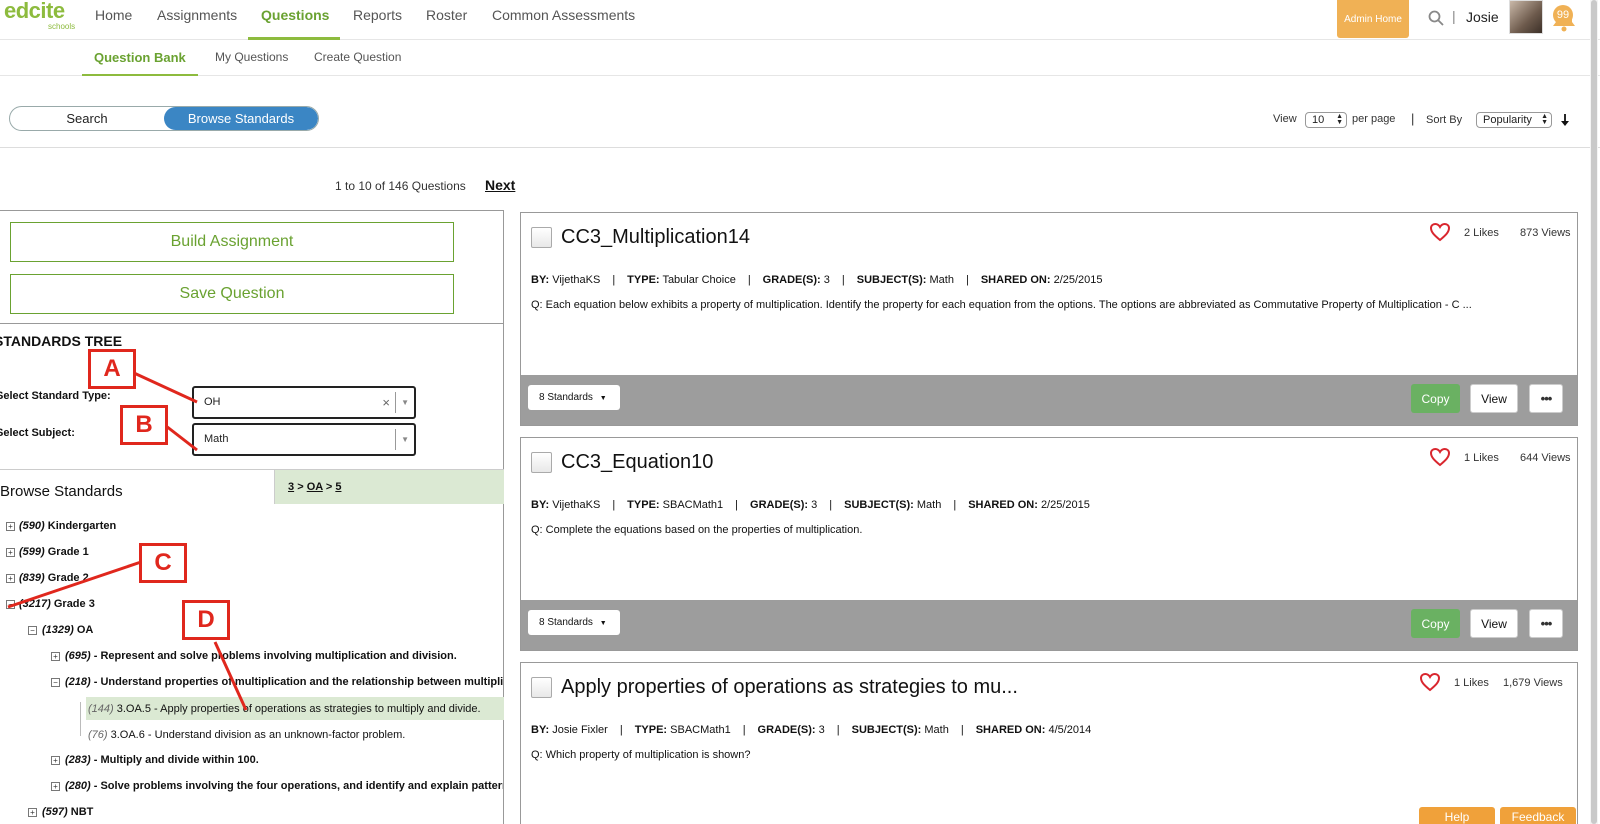 The height and width of the screenshot is (824, 1600). I want to click on notification-count: 99, so click(1563, 15).